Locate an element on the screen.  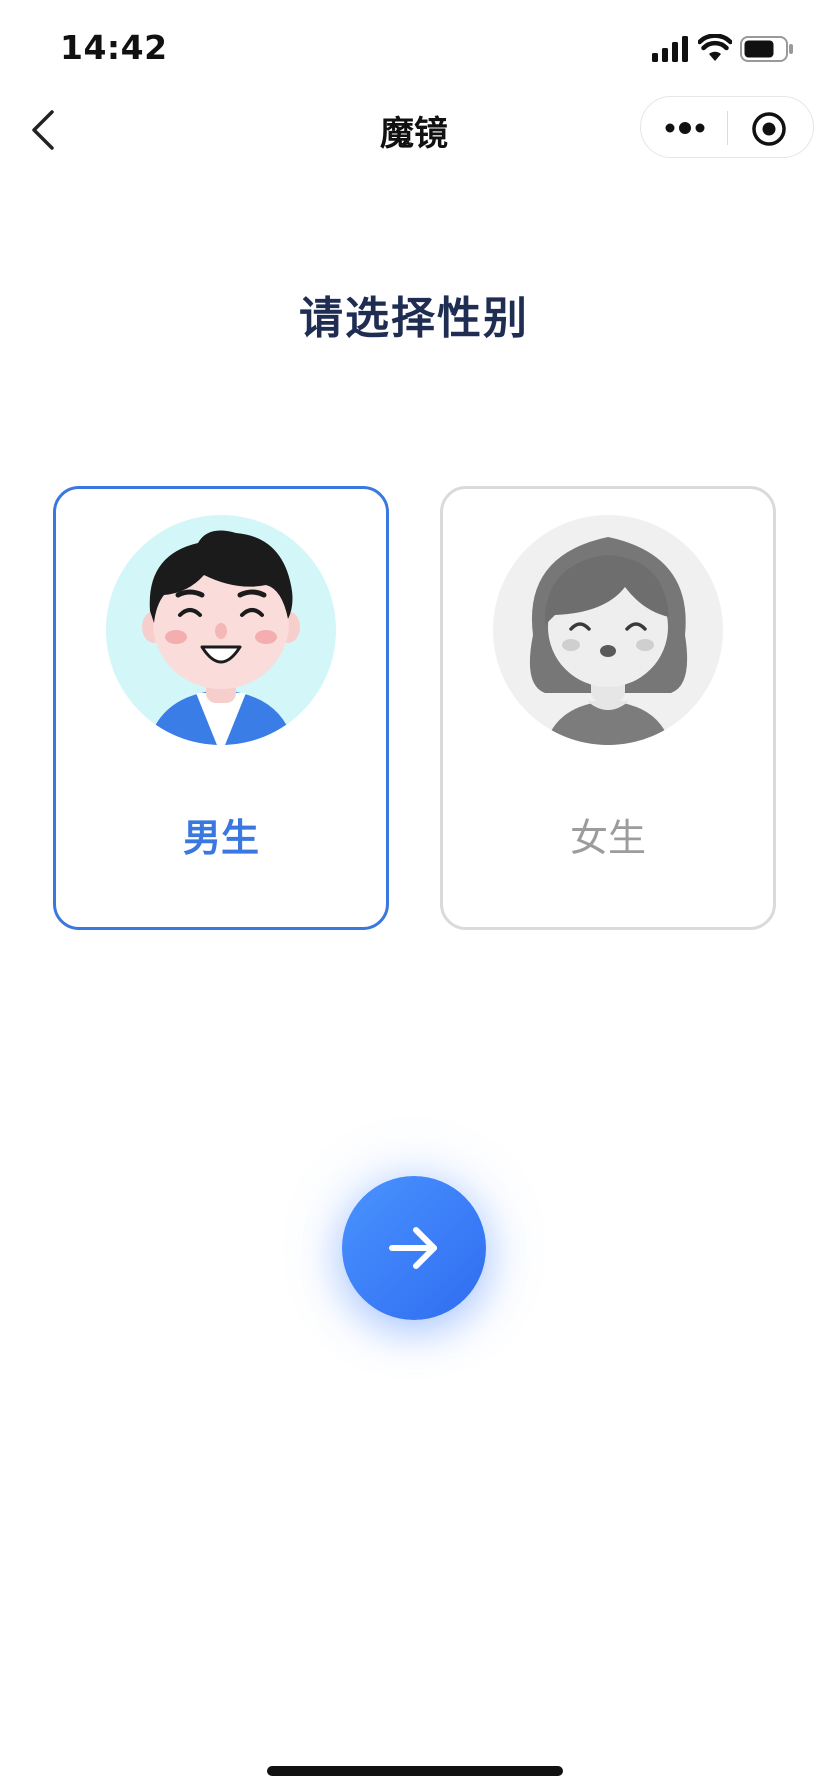
male-label: 男生 is located at coordinates (220, 838).